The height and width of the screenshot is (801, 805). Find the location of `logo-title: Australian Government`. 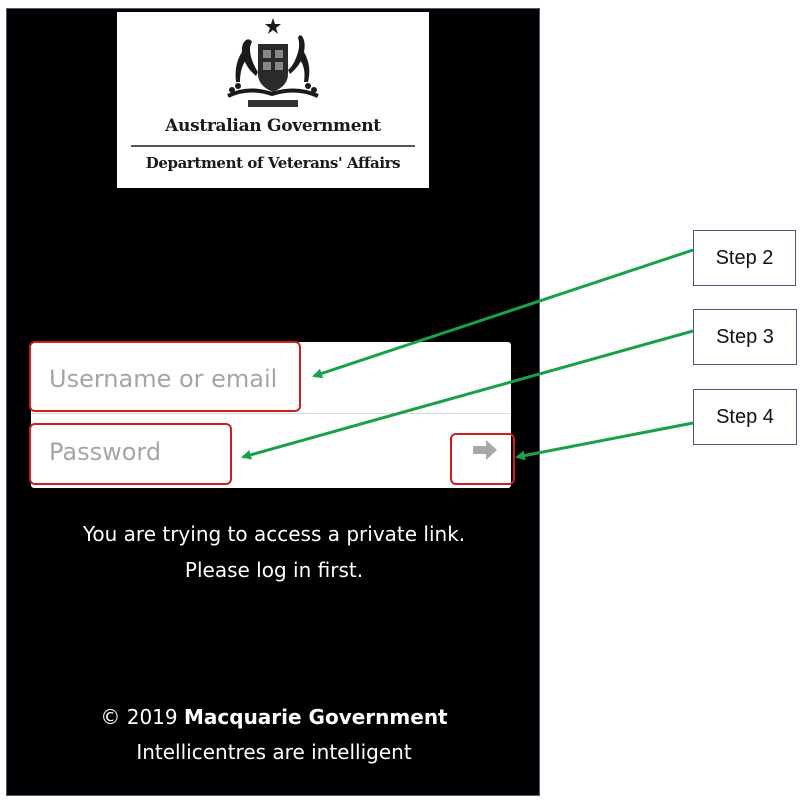

logo-title: Australian Government is located at coordinates (273, 126).